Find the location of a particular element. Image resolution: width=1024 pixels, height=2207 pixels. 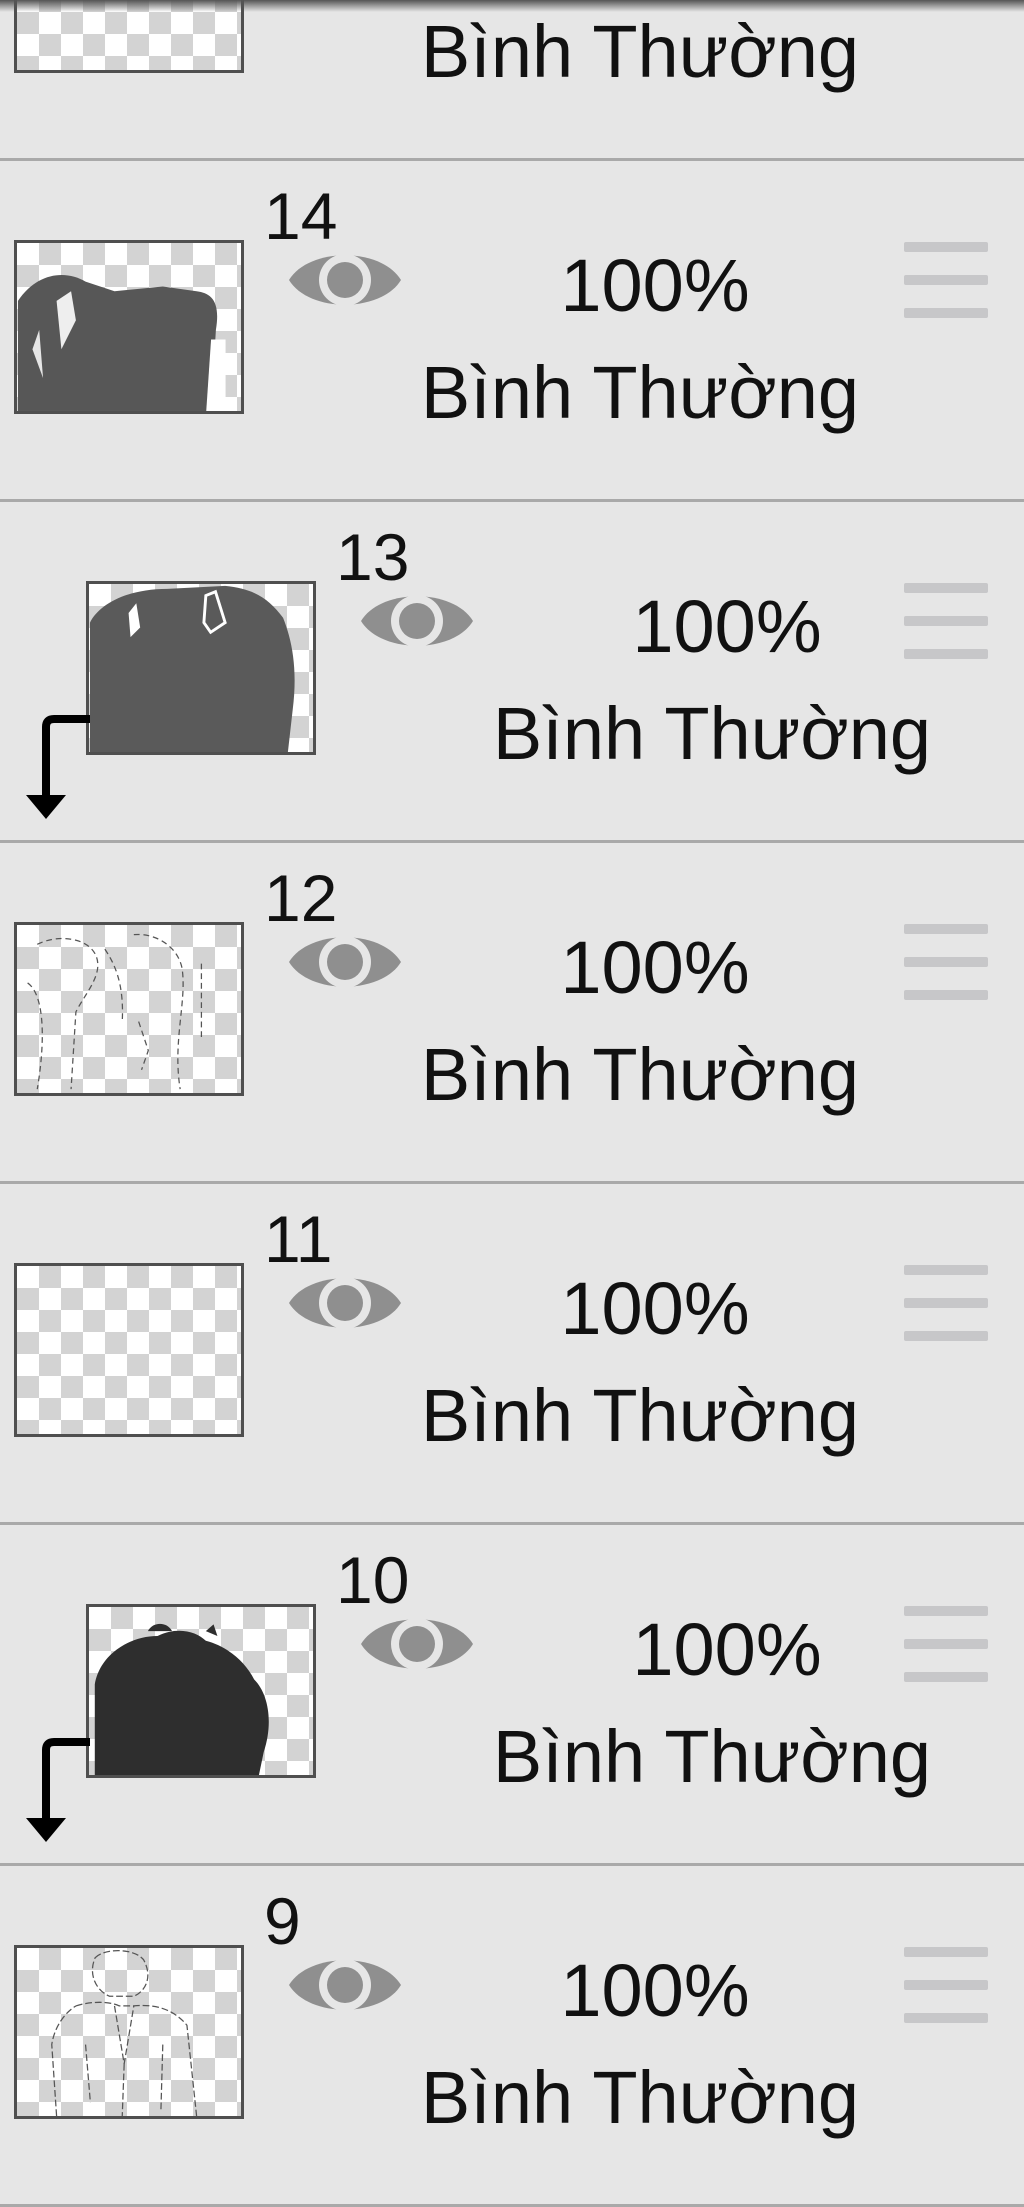

layer-row: 50%Bình Thường is located at coordinates (512, 80).